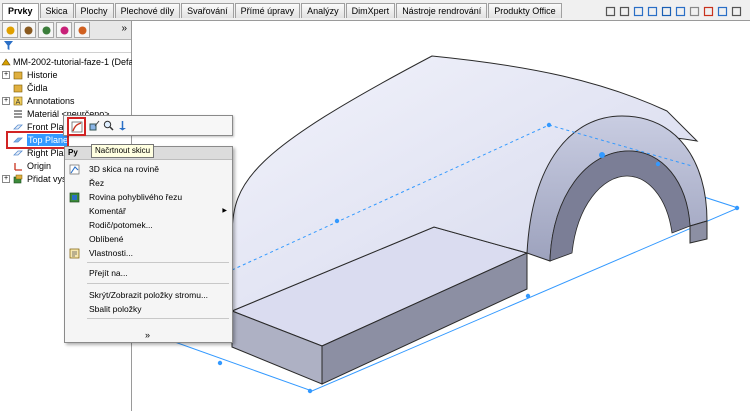 The image size is (750, 413). What do you see at coordinates (74, 253) in the screenshot?
I see `properties-icon` at bounding box center [74, 253].